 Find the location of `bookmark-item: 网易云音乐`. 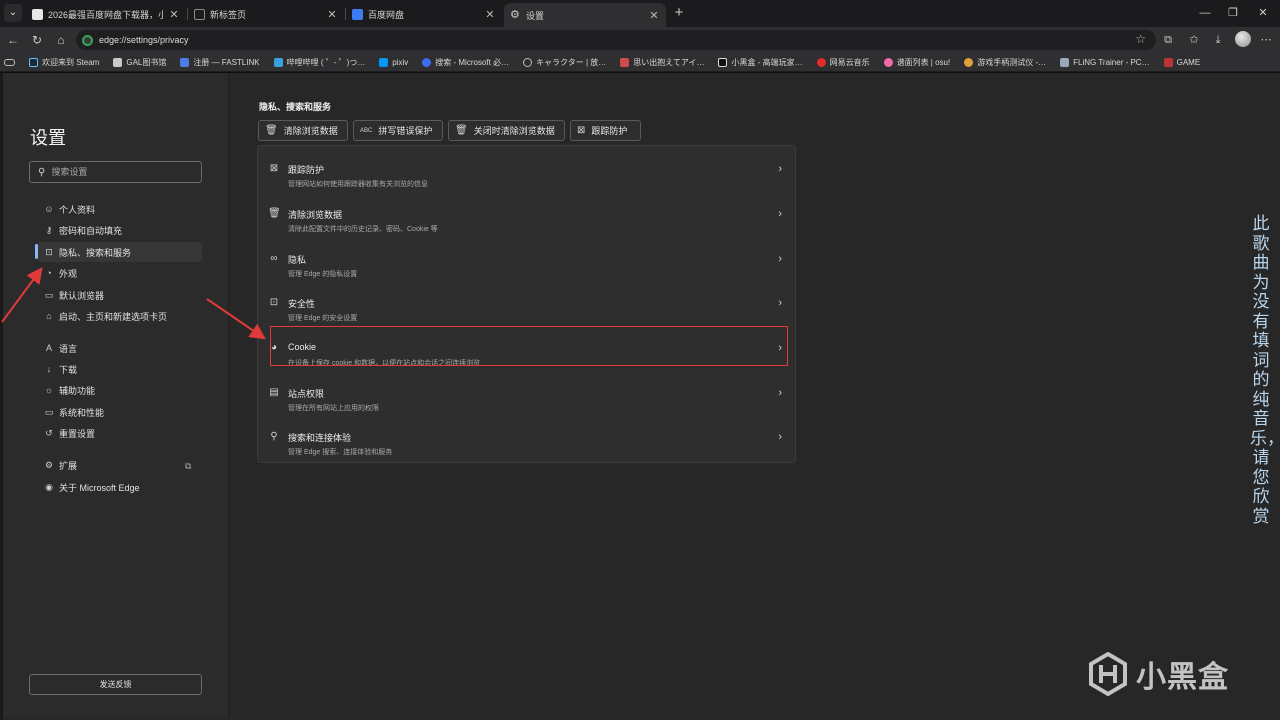

bookmark-item: 网易云音乐 is located at coordinates (843, 62).